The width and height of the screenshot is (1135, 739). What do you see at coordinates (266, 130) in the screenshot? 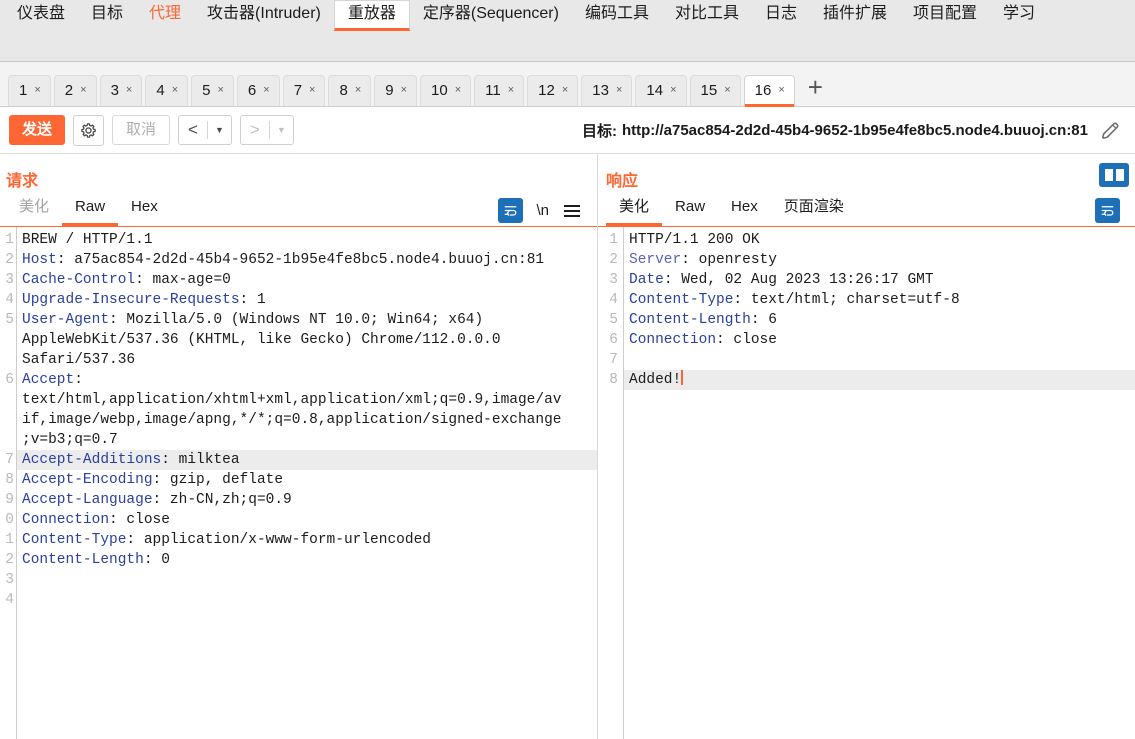
I see `forward-button: > ▼` at bounding box center [266, 130].